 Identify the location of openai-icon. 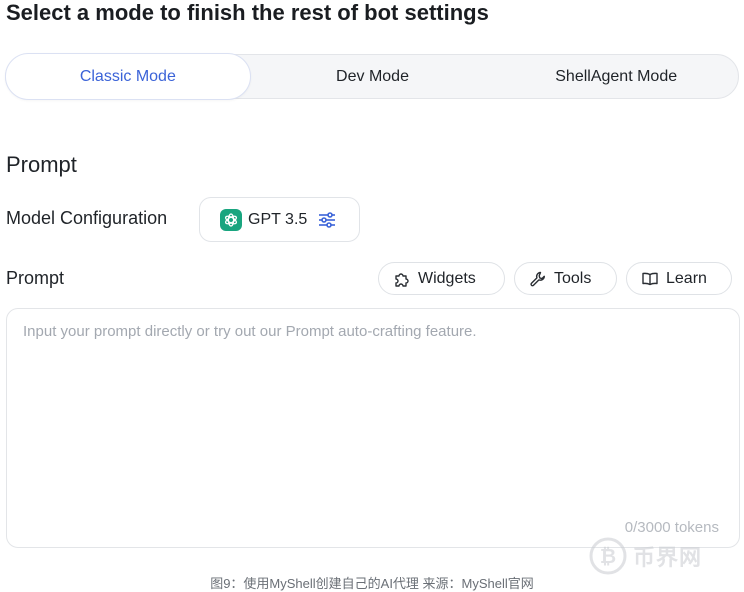
(231, 219).